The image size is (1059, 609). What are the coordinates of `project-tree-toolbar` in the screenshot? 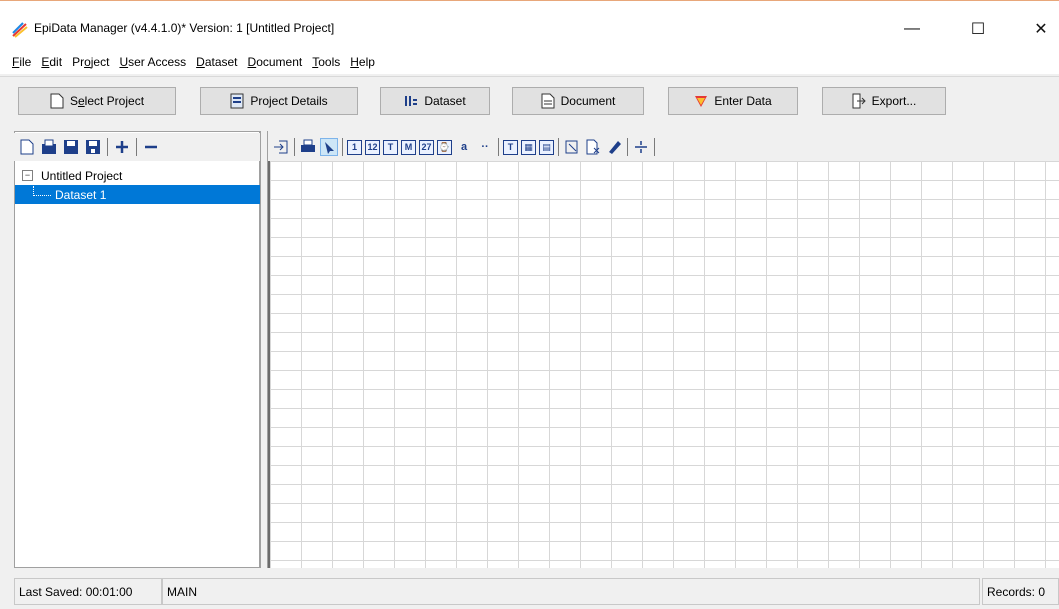 It's located at (137, 147).